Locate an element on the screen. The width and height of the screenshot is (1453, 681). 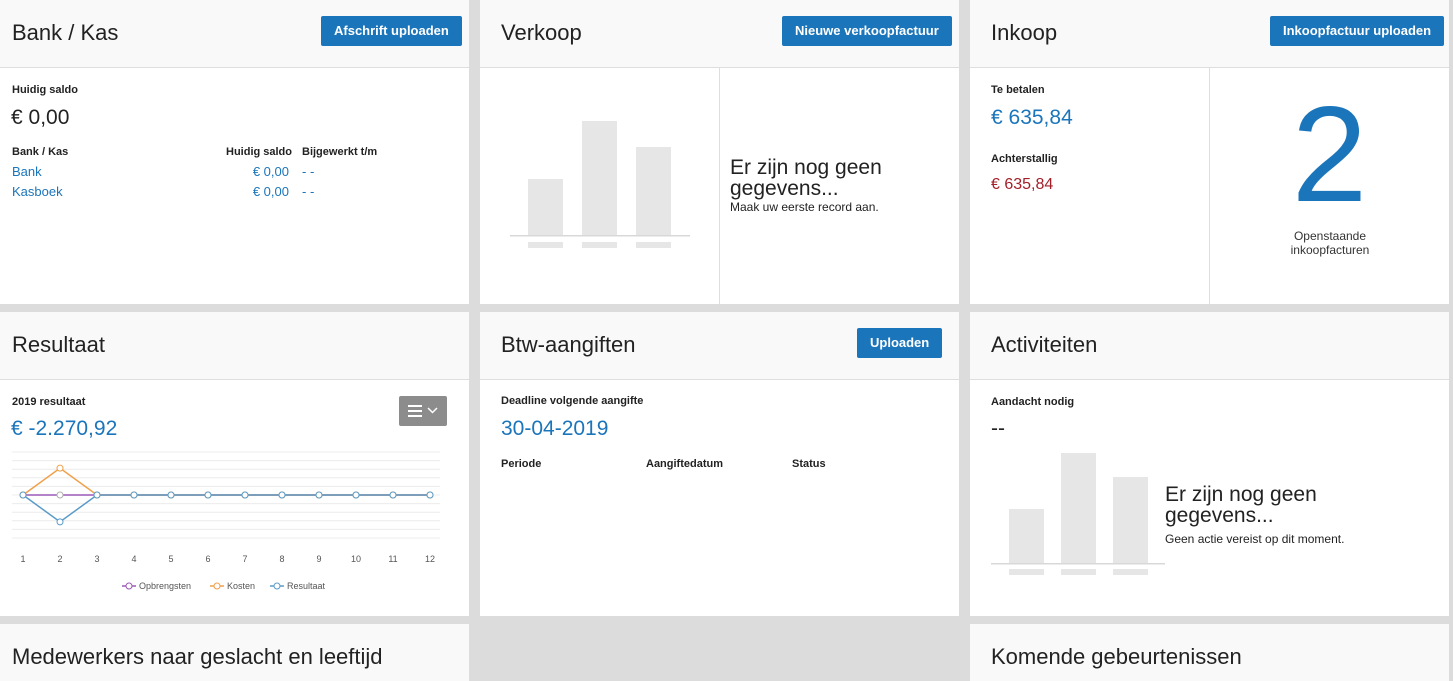
upload-statement-button: Afschrift uploaden is located at coordinates (391, 31).